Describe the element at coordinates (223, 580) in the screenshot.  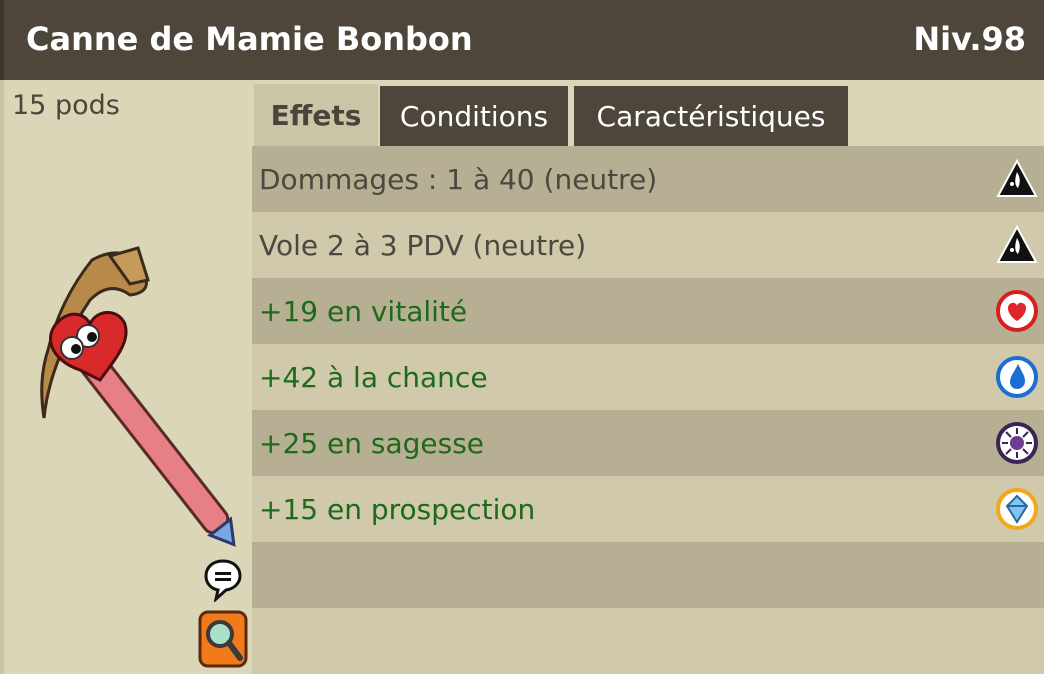
I see `chat-bubble-icon` at that location.